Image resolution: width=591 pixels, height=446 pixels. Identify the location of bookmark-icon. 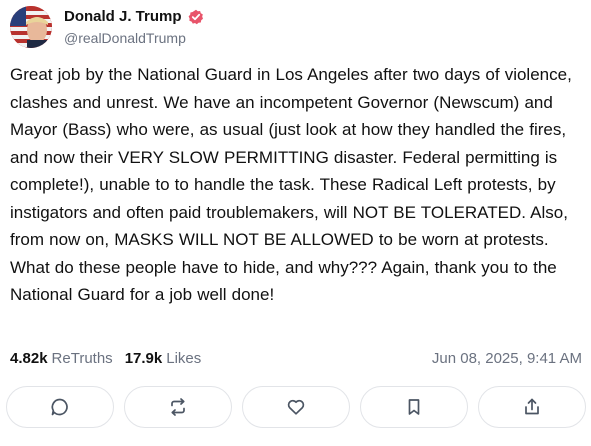
(414, 407).